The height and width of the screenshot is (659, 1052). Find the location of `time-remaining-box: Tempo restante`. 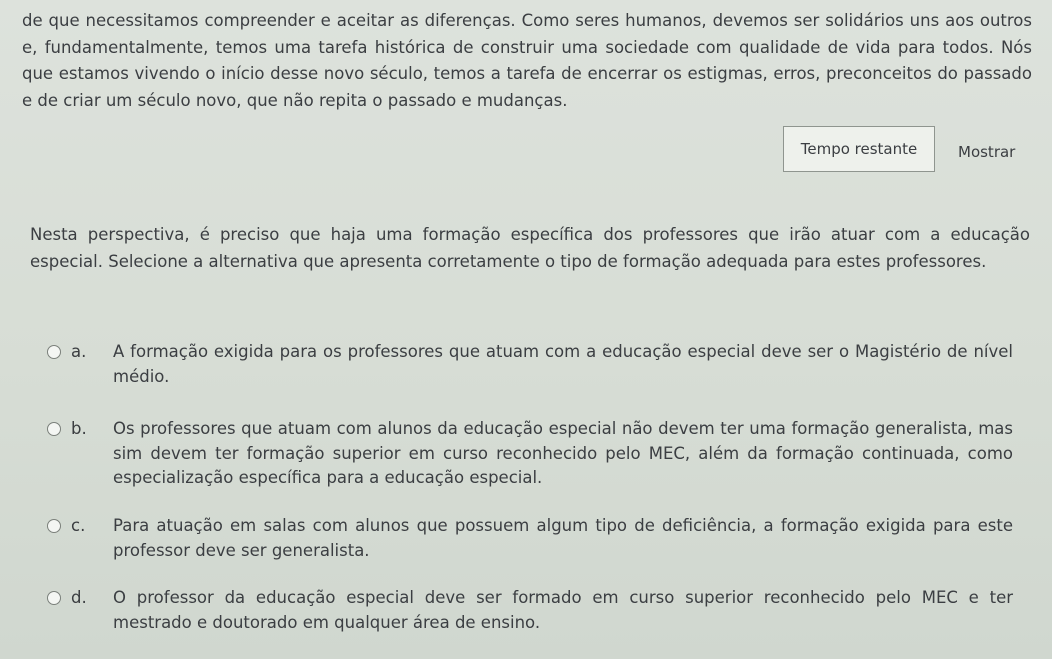

time-remaining-box: Tempo restante is located at coordinates (859, 149).